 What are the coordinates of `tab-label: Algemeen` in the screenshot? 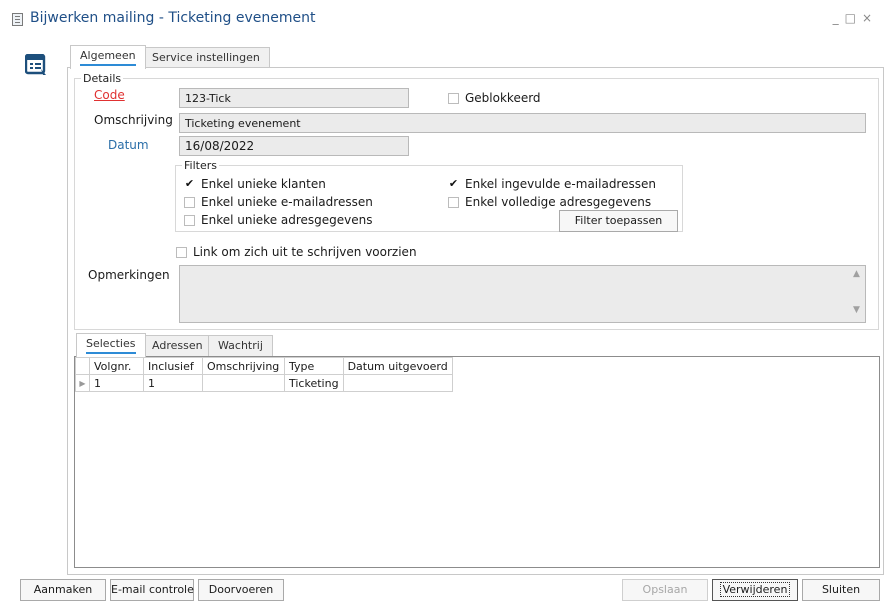 It's located at (108, 57).